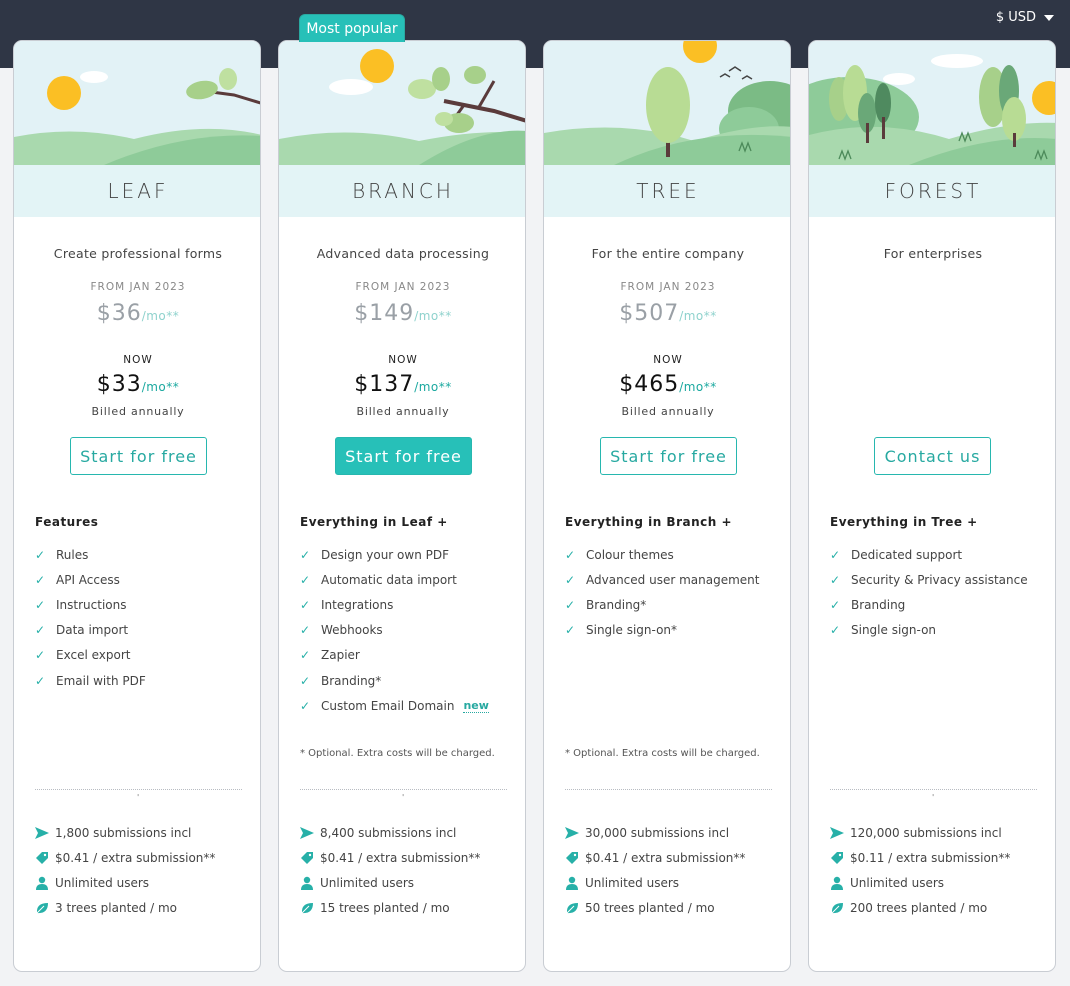 This screenshot has width=1070, height=986. What do you see at coordinates (878, 604) in the screenshot?
I see `feature-label: Branding` at bounding box center [878, 604].